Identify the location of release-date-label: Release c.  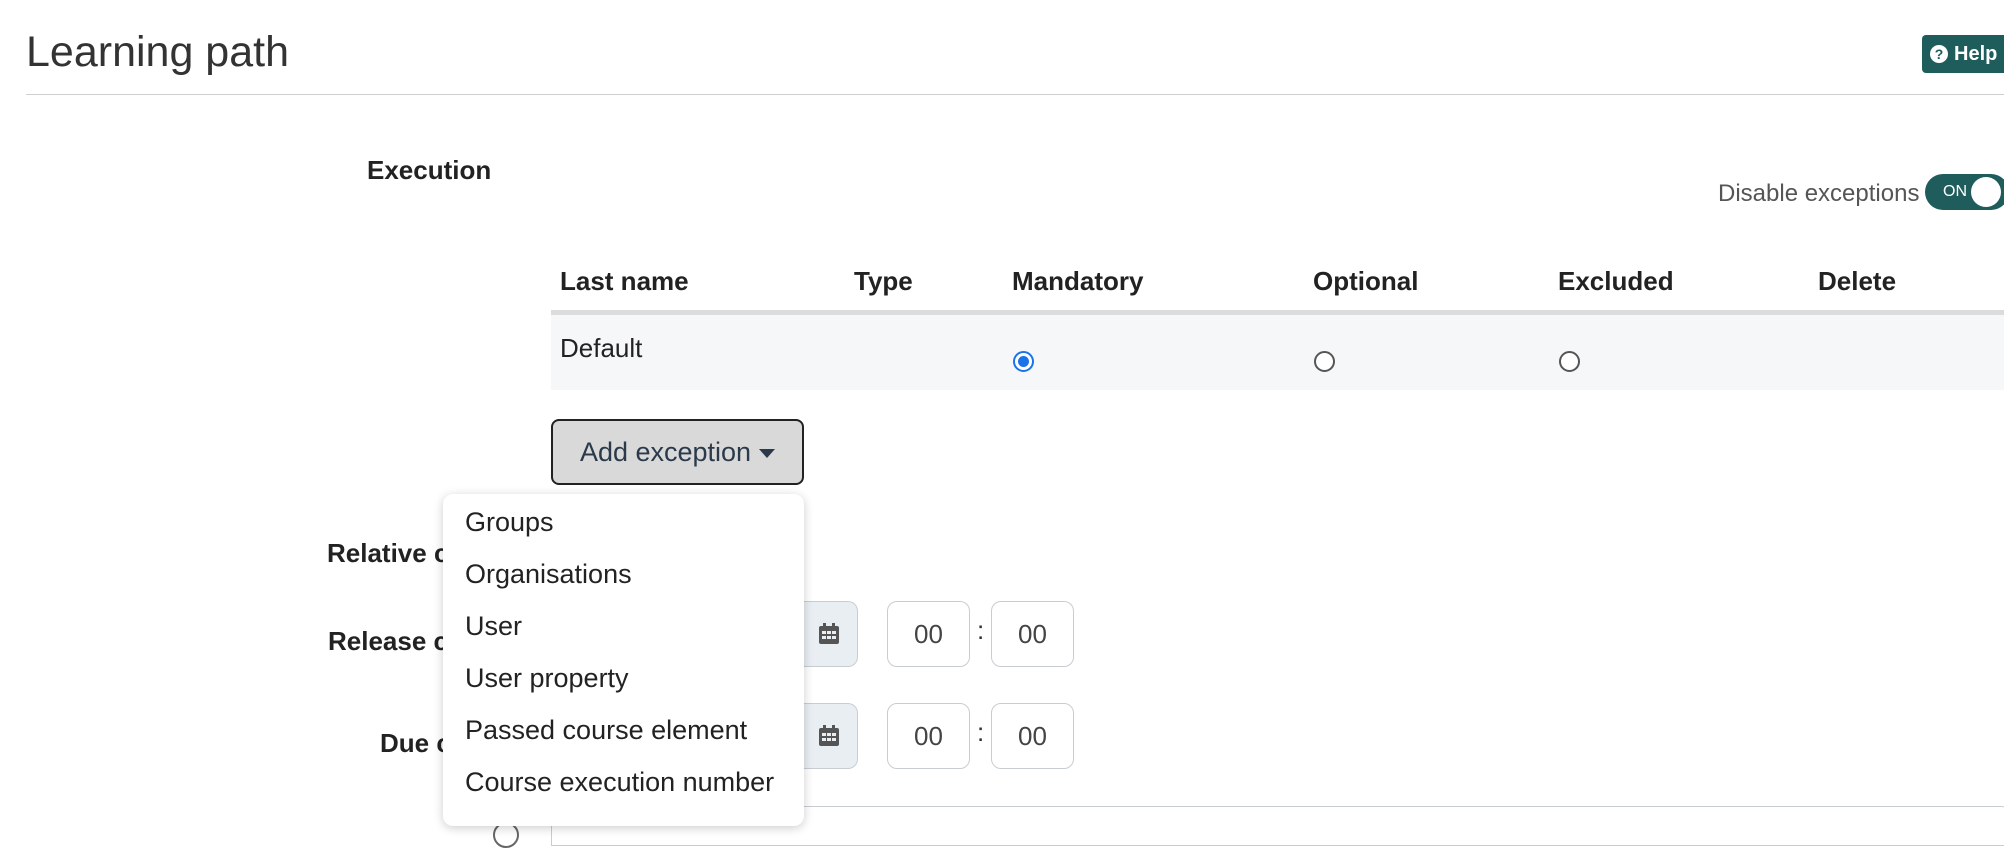
(388, 641).